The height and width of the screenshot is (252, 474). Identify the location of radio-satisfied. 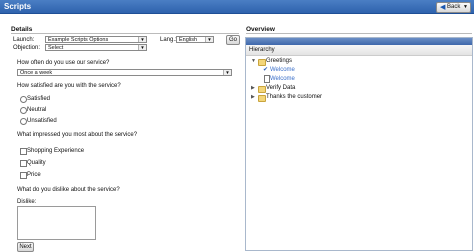
(23, 99).